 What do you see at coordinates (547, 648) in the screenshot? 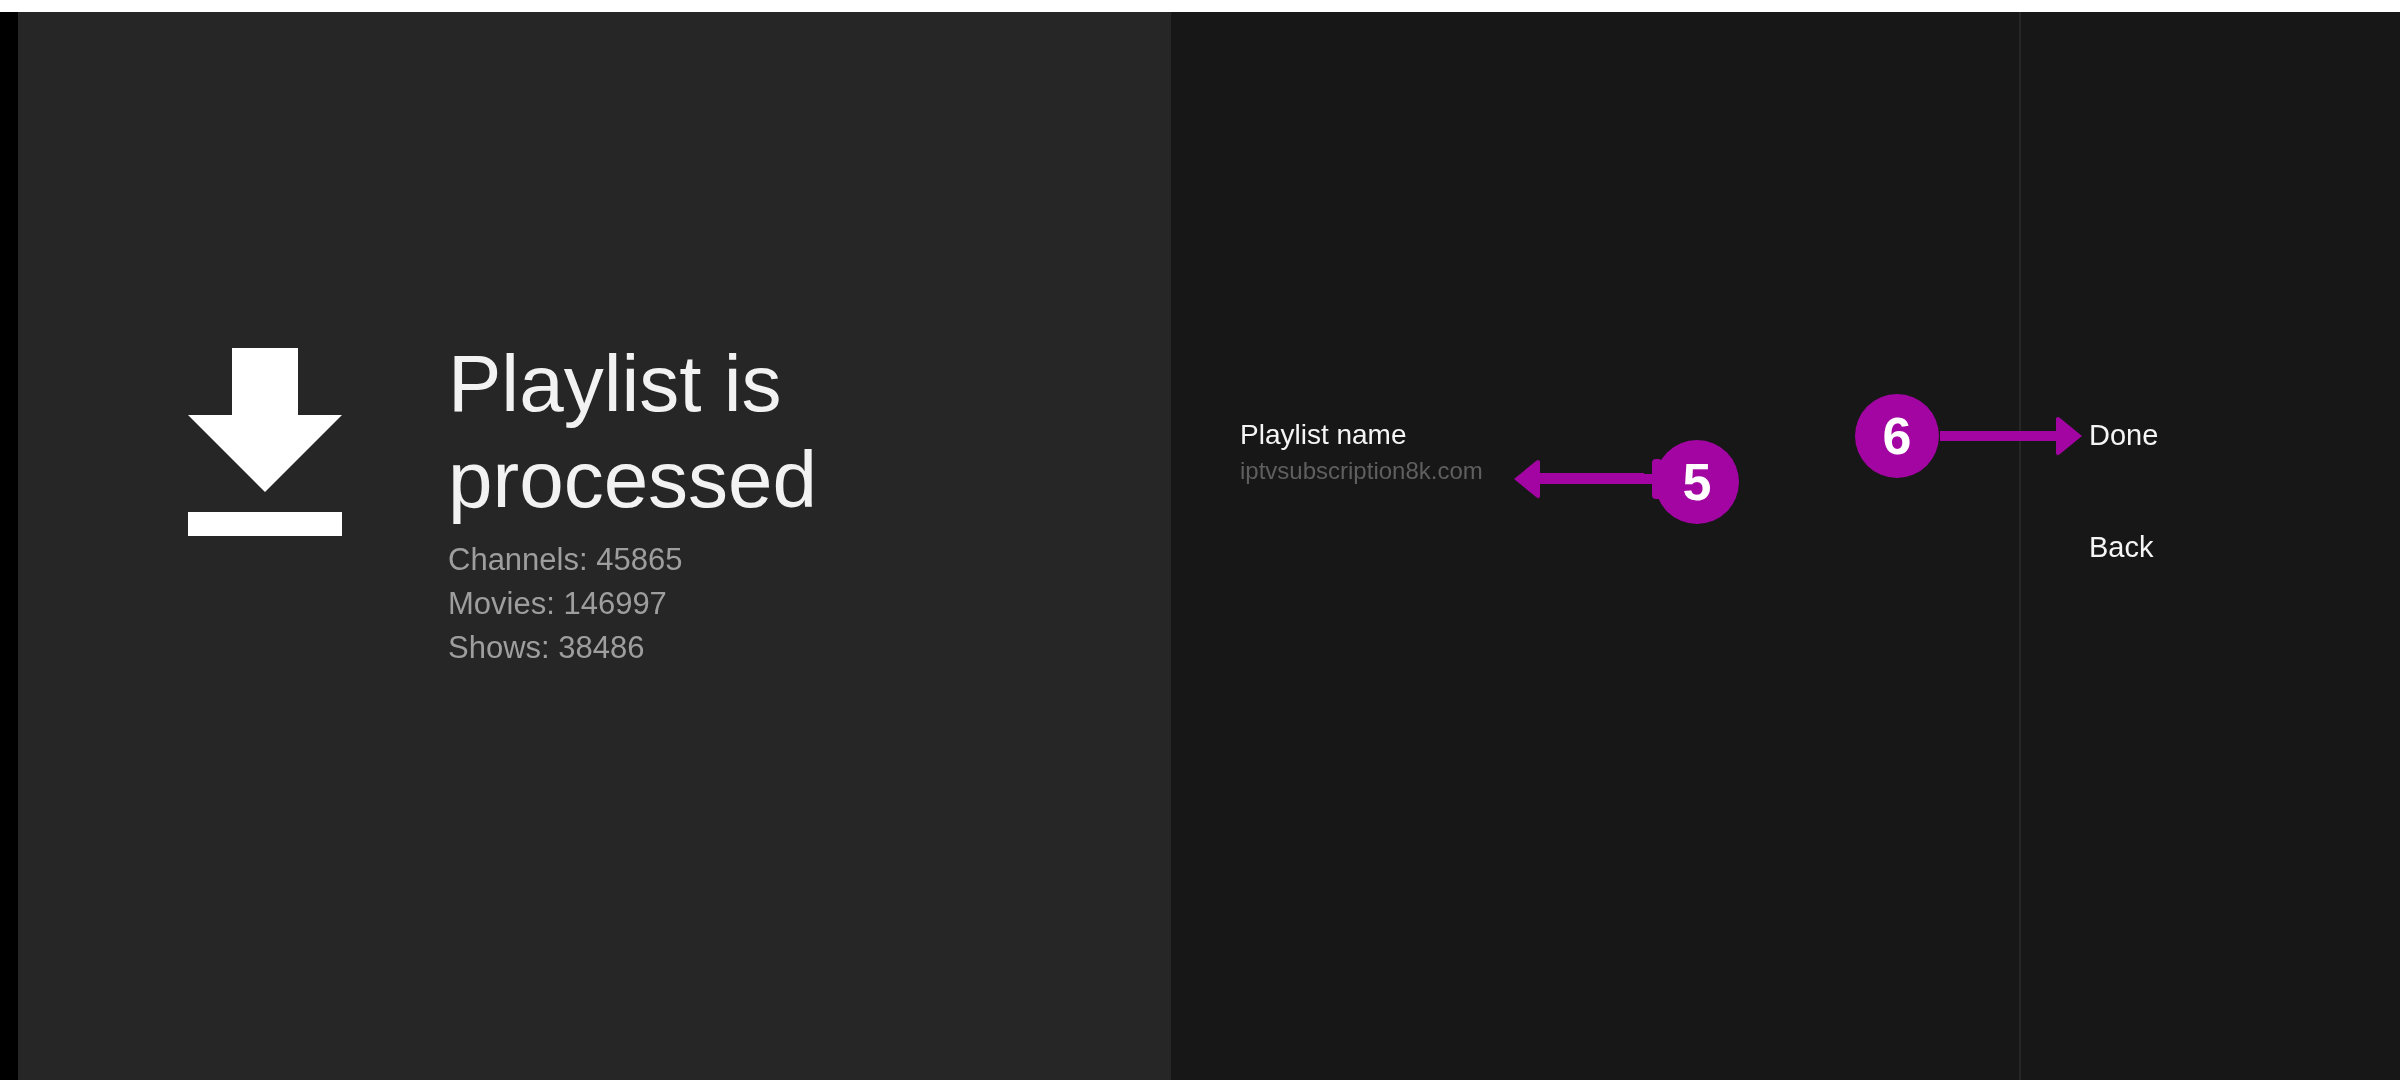
I see `stat-text: Shows: 38486` at bounding box center [547, 648].